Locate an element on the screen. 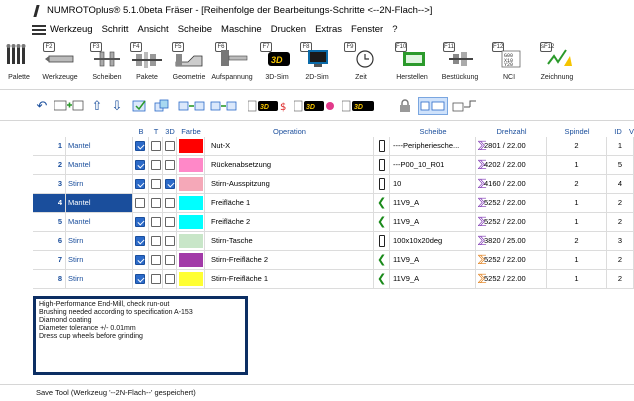 Image resolution: width=634 pixels, height=401 pixels. header-t: T is located at coordinates (156, 132).